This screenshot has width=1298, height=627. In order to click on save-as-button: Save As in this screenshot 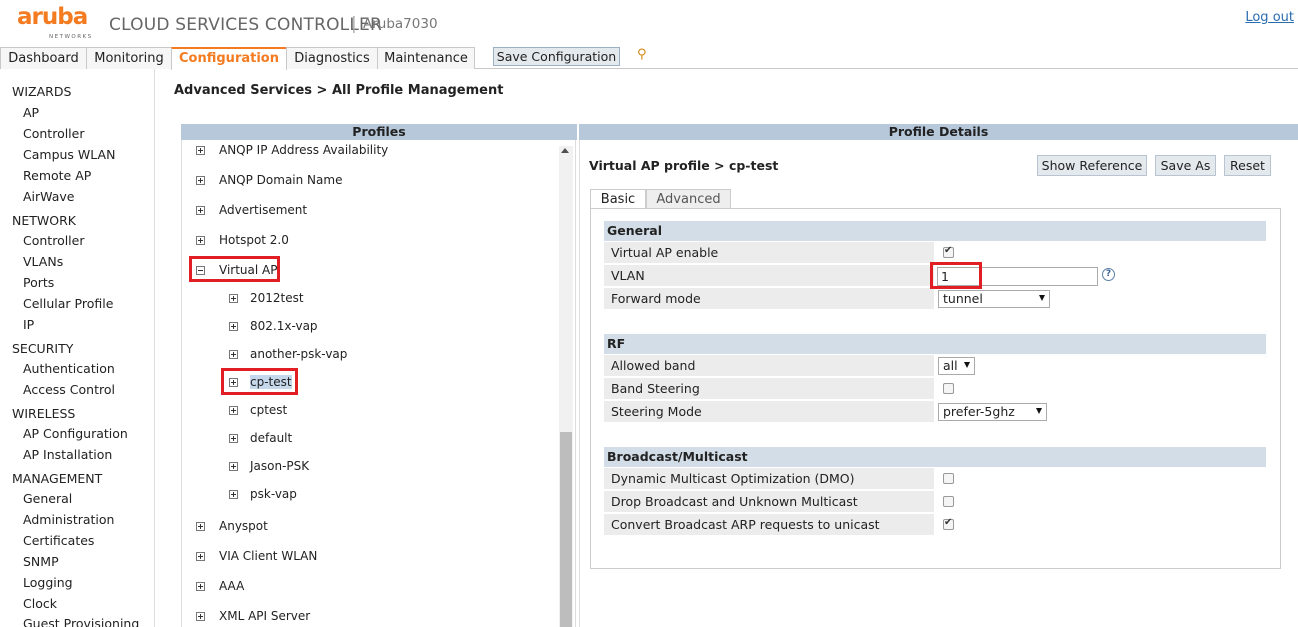, I will do `click(1185, 165)`.